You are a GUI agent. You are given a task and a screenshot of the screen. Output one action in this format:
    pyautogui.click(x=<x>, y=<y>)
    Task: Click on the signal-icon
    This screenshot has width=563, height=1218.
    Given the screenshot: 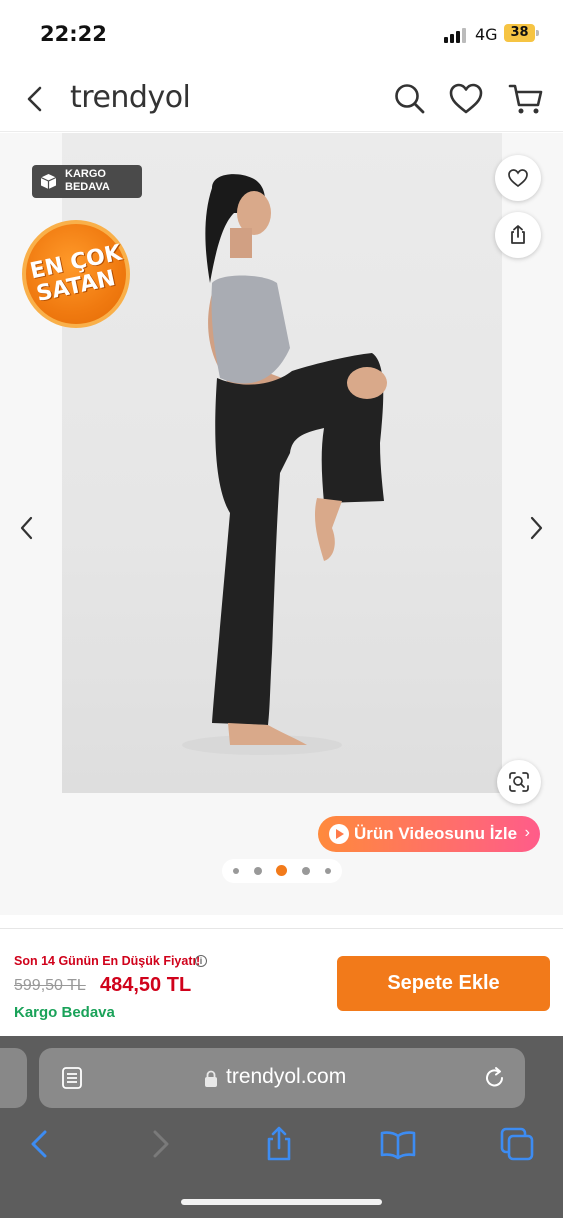 What is the action you would take?
    pyautogui.click(x=455, y=35)
    